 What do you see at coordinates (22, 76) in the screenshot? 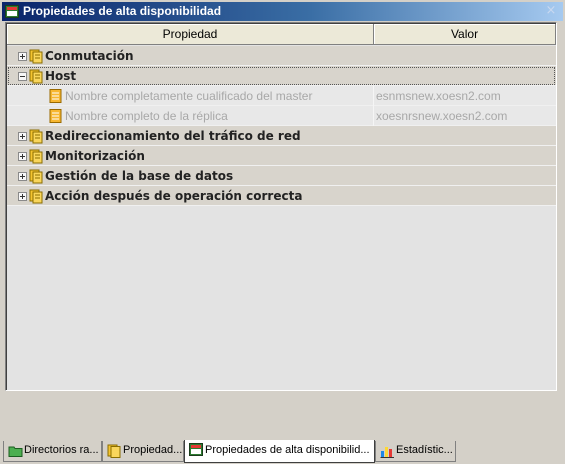
I see `collapse-icon` at bounding box center [22, 76].